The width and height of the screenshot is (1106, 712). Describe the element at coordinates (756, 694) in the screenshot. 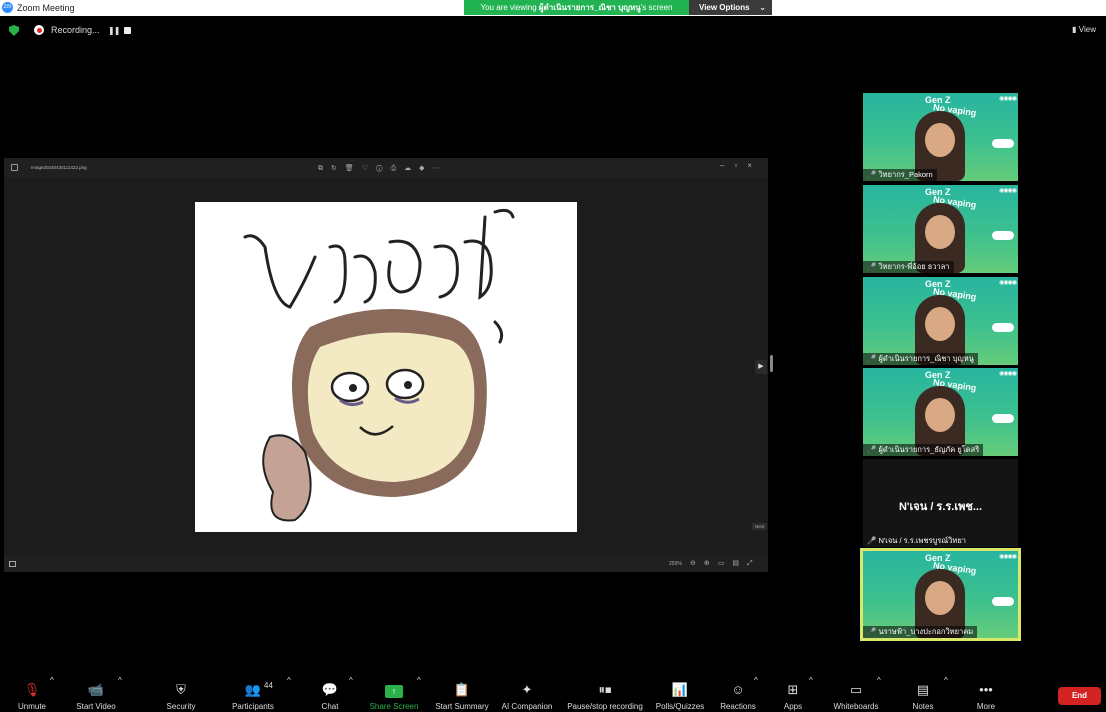

I see `reactions-caret-icon: ^` at that location.